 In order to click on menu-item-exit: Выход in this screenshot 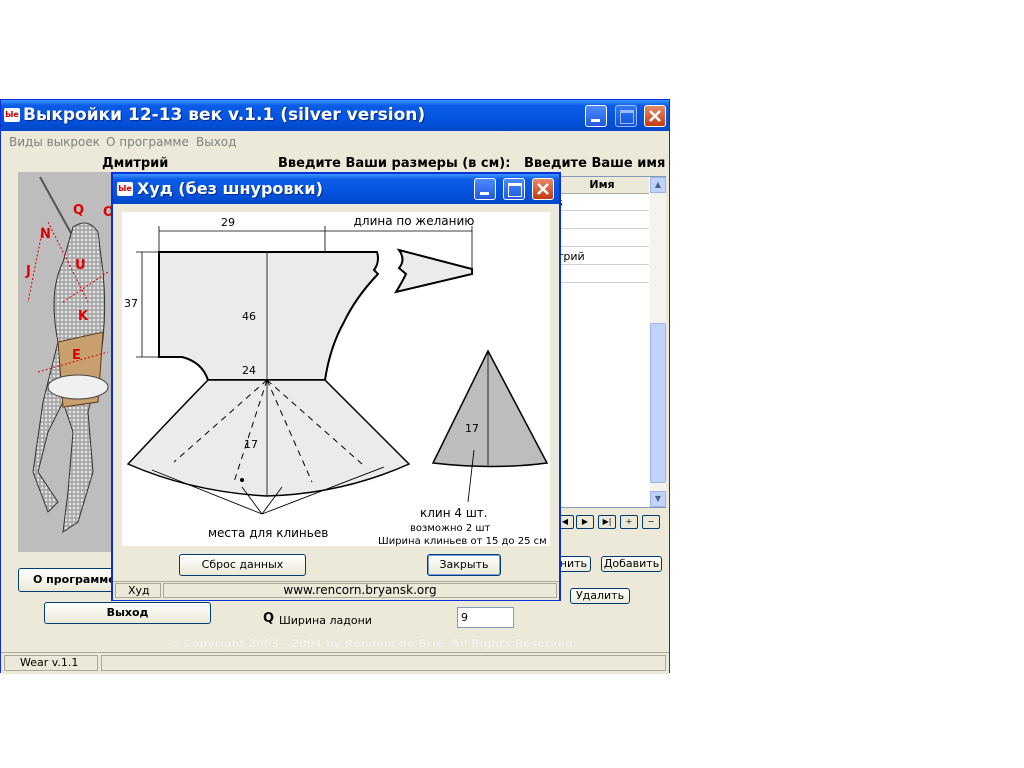, I will do `click(216, 142)`.